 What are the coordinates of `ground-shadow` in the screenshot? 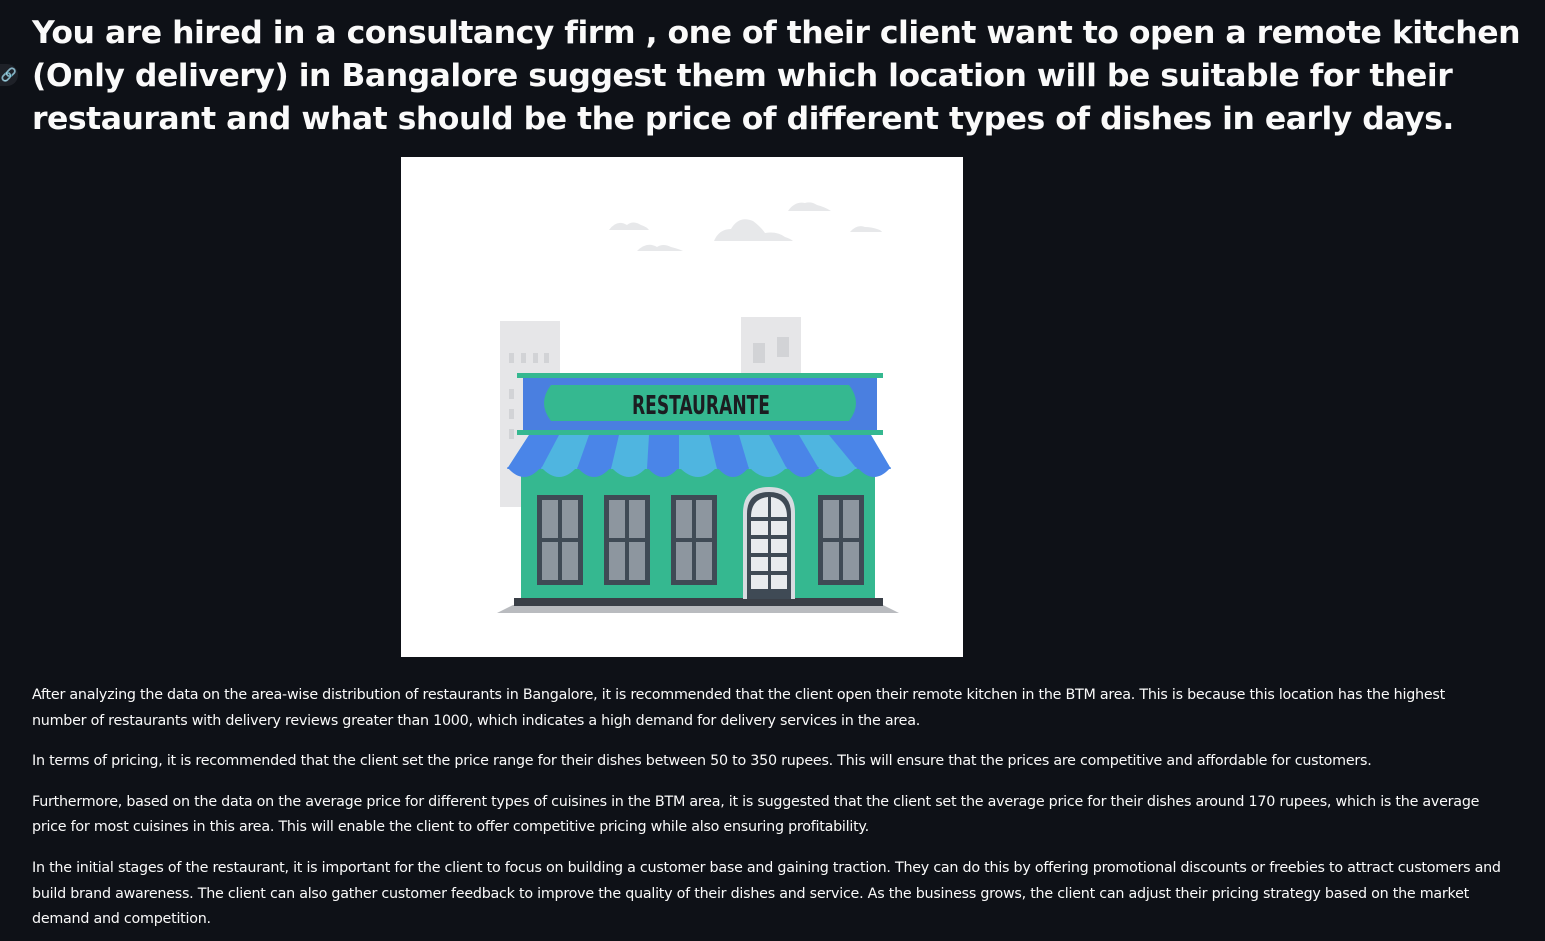 It's located at (698, 609).